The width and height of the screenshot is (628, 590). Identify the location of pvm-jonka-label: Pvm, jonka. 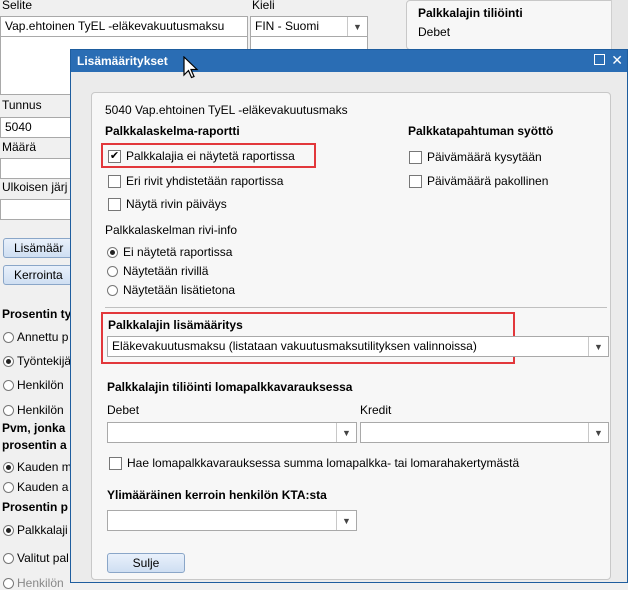
(34, 428).